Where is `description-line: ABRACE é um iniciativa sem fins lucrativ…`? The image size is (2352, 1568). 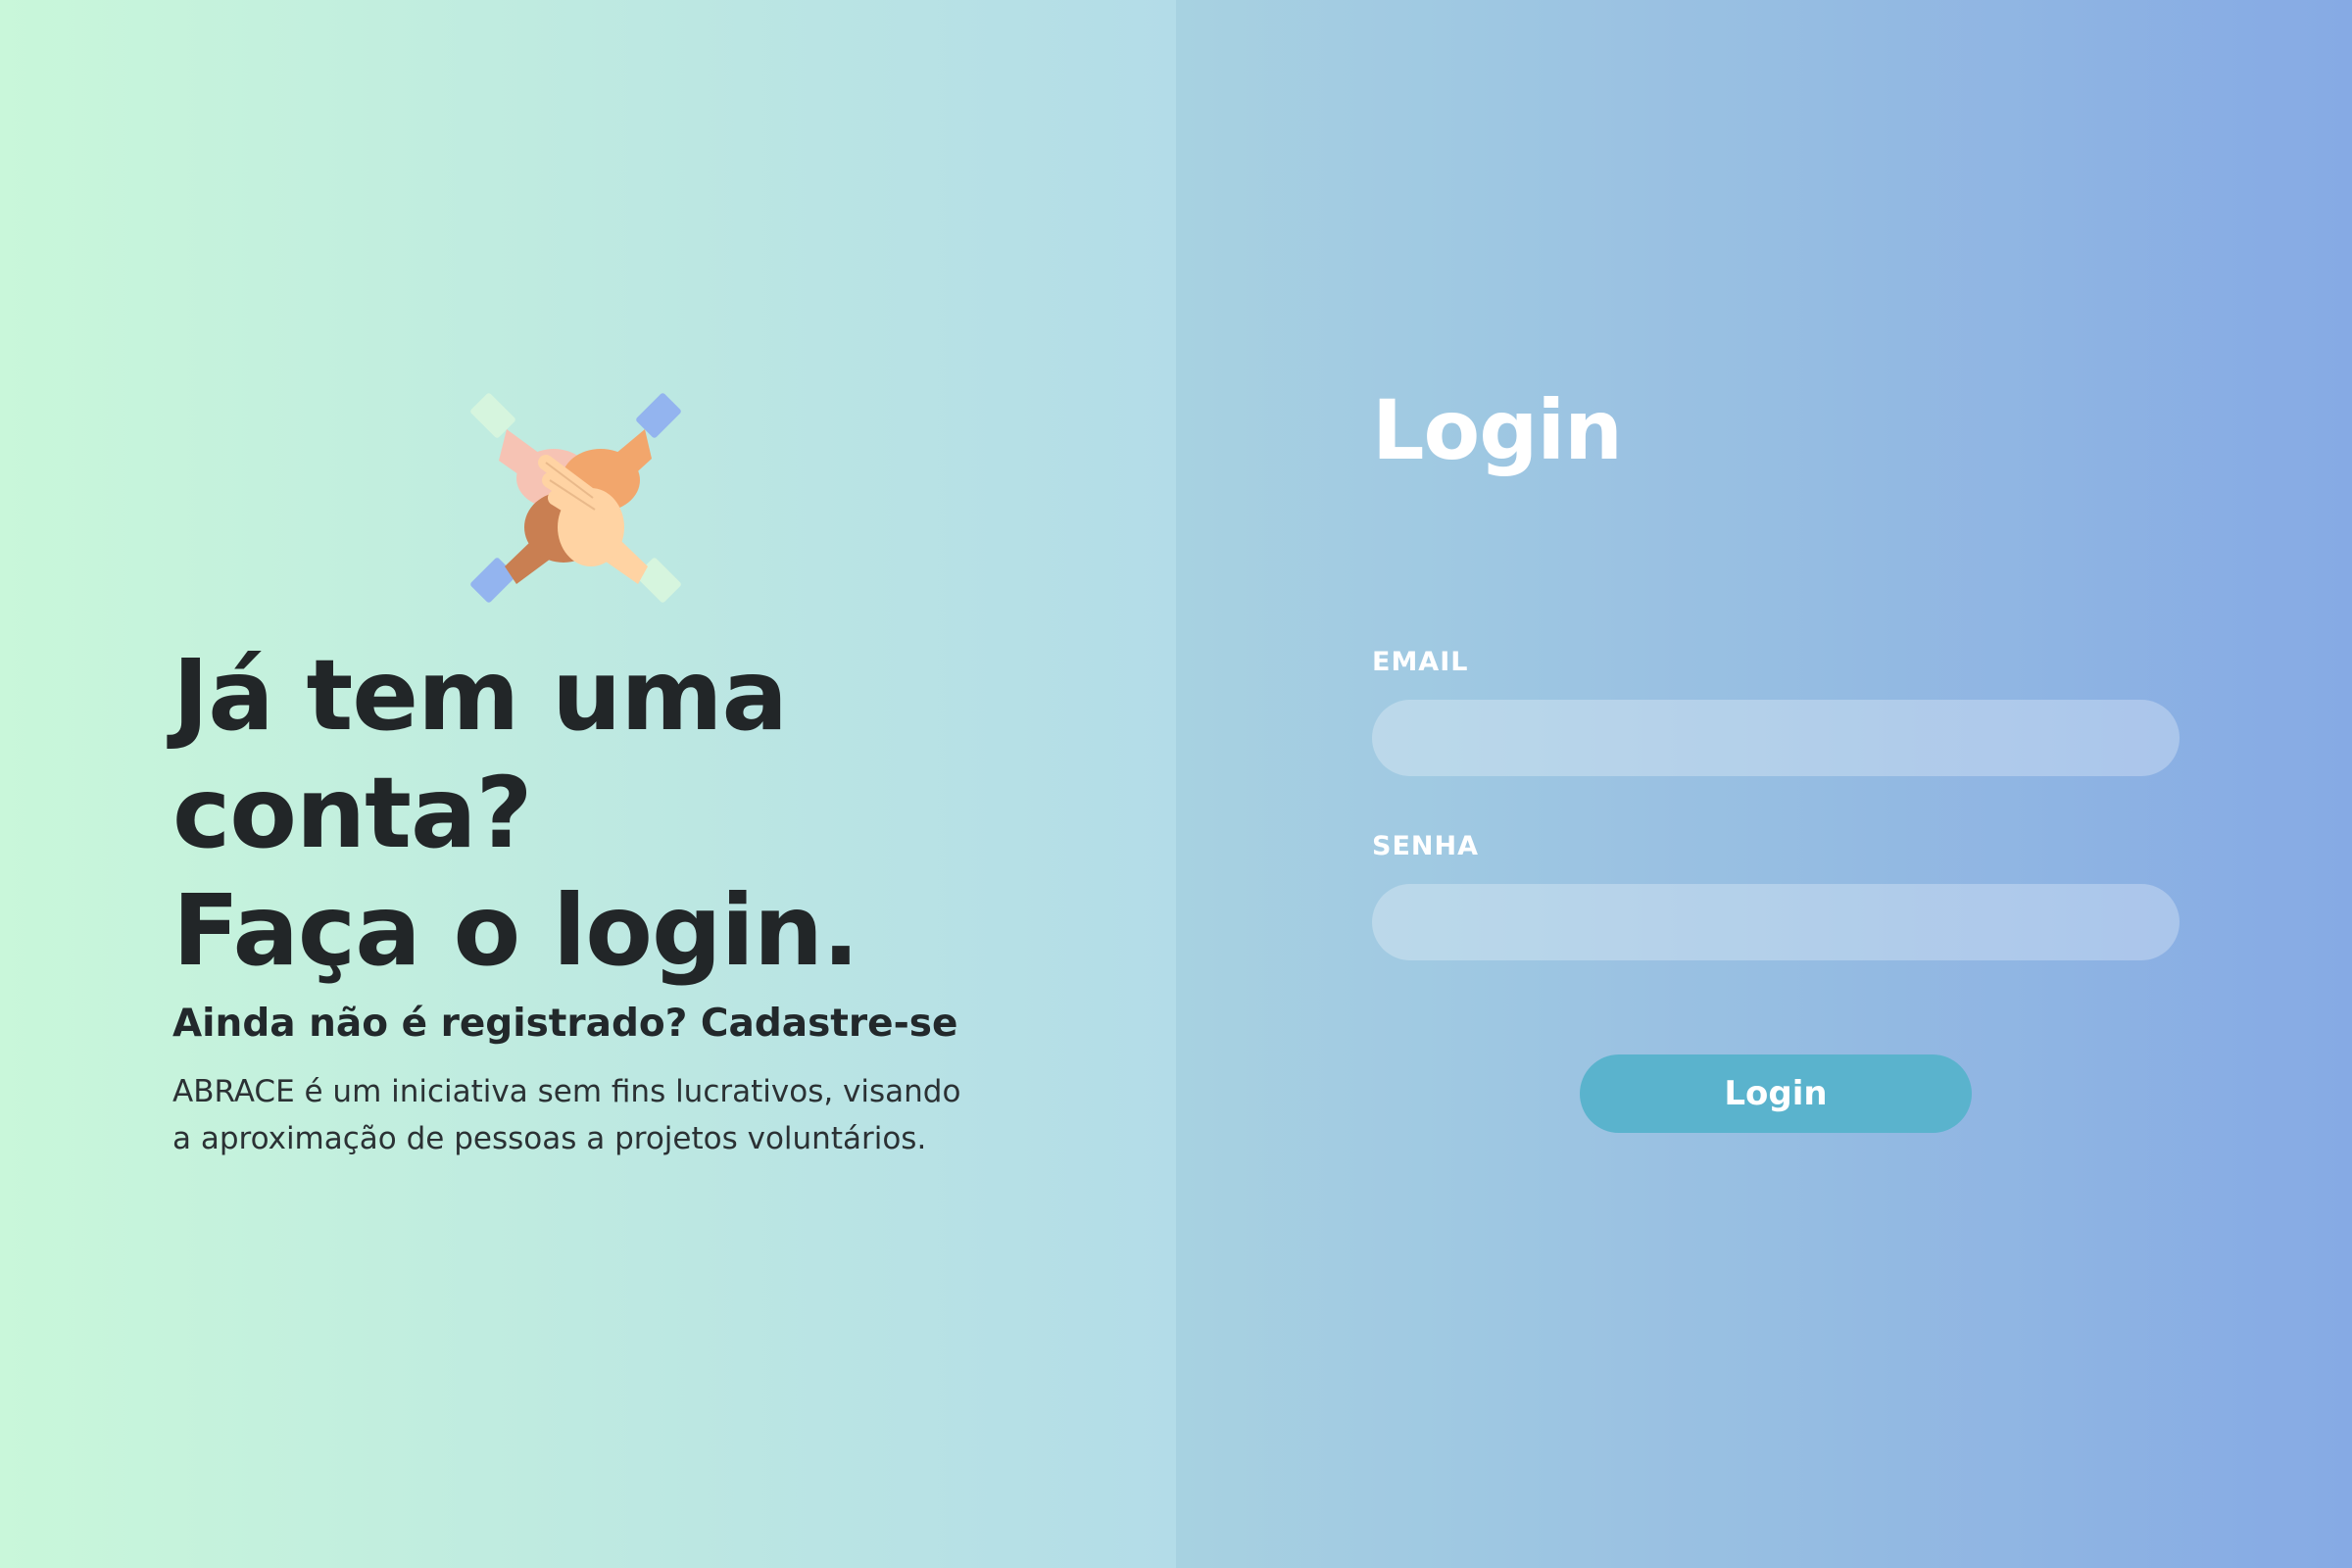 description-line: ABRACE é um iniciativa sem fins lucrativ… is located at coordinates (566, 1091).